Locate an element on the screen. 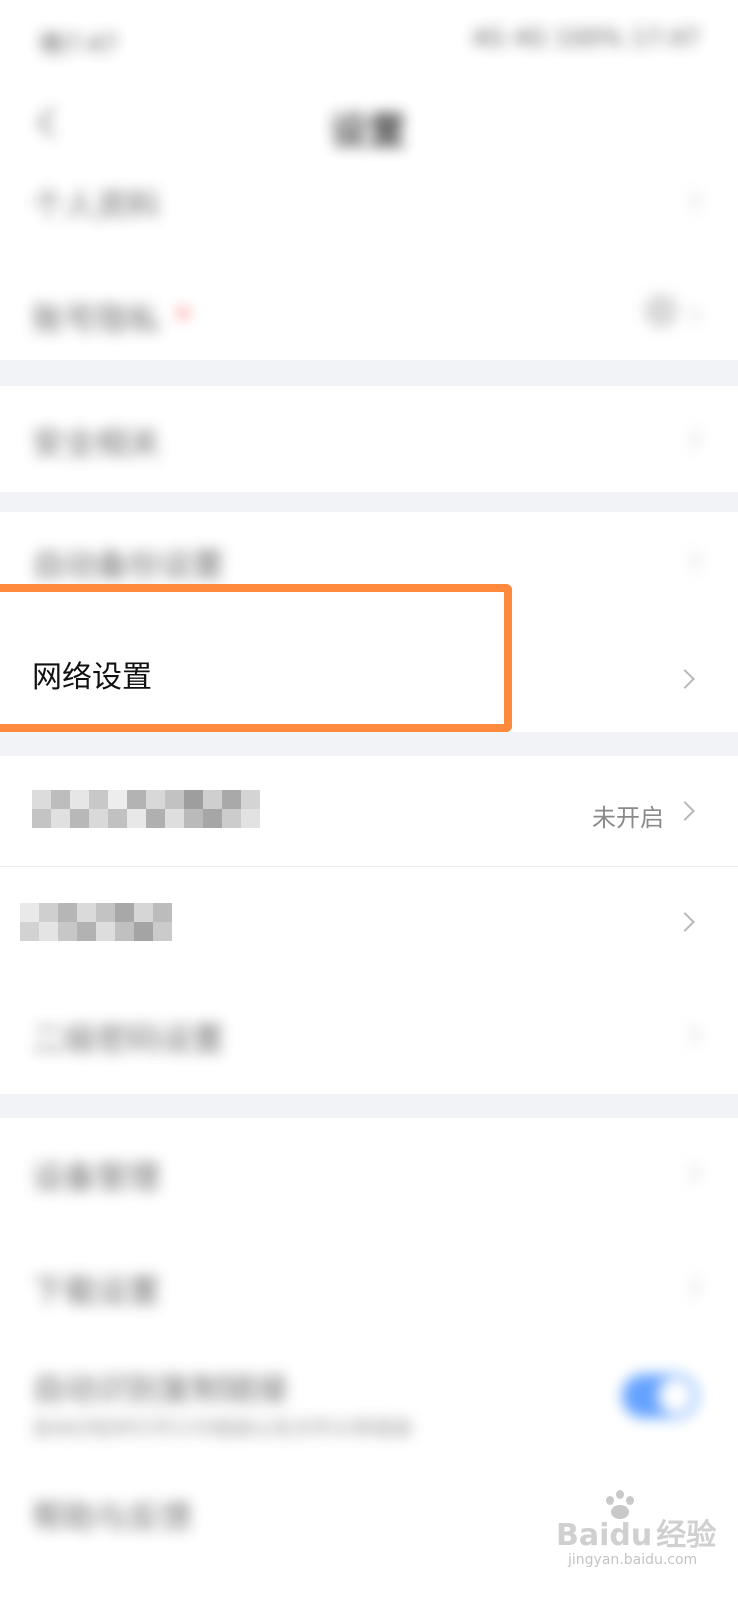  header: 设置 is located at coordinates (369, 127).